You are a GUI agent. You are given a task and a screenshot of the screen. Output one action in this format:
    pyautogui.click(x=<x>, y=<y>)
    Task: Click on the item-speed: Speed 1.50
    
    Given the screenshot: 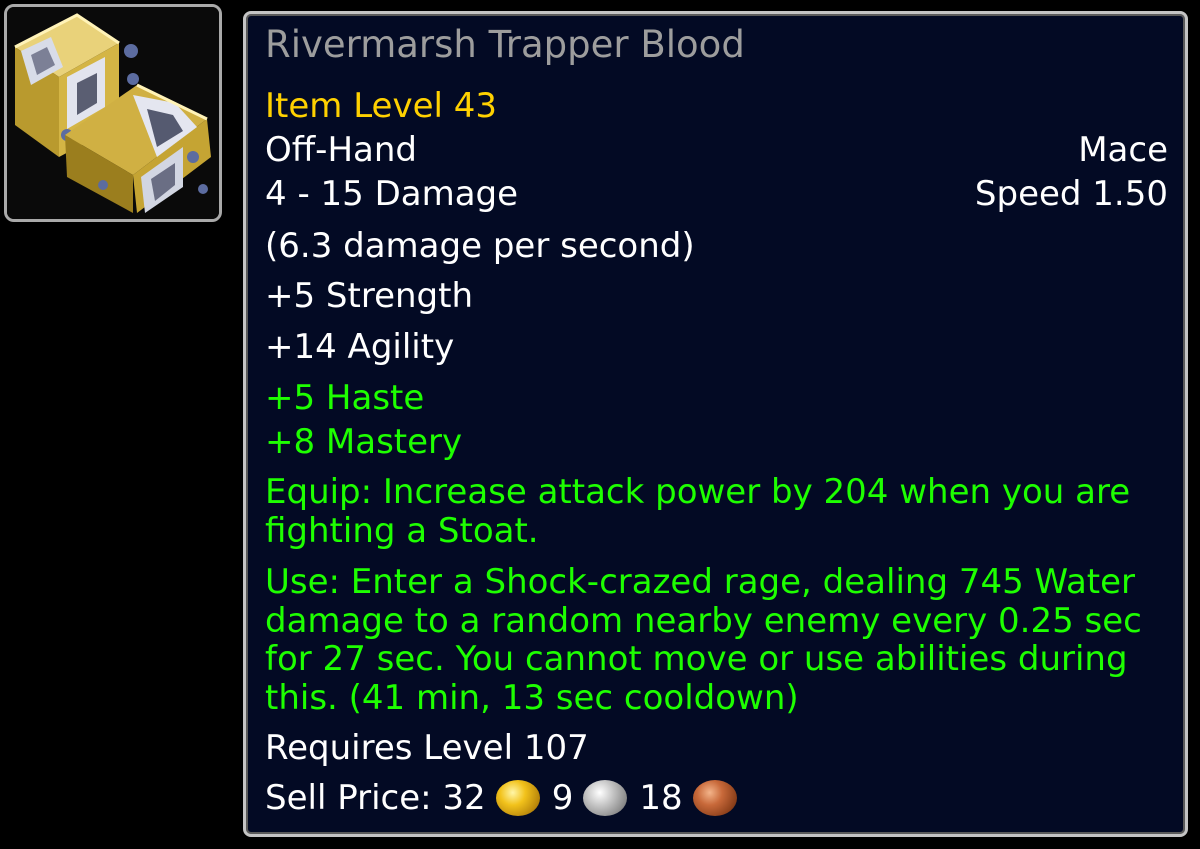 What is the action you would take?
    pyautogui.click(x=1071, y=194)
    